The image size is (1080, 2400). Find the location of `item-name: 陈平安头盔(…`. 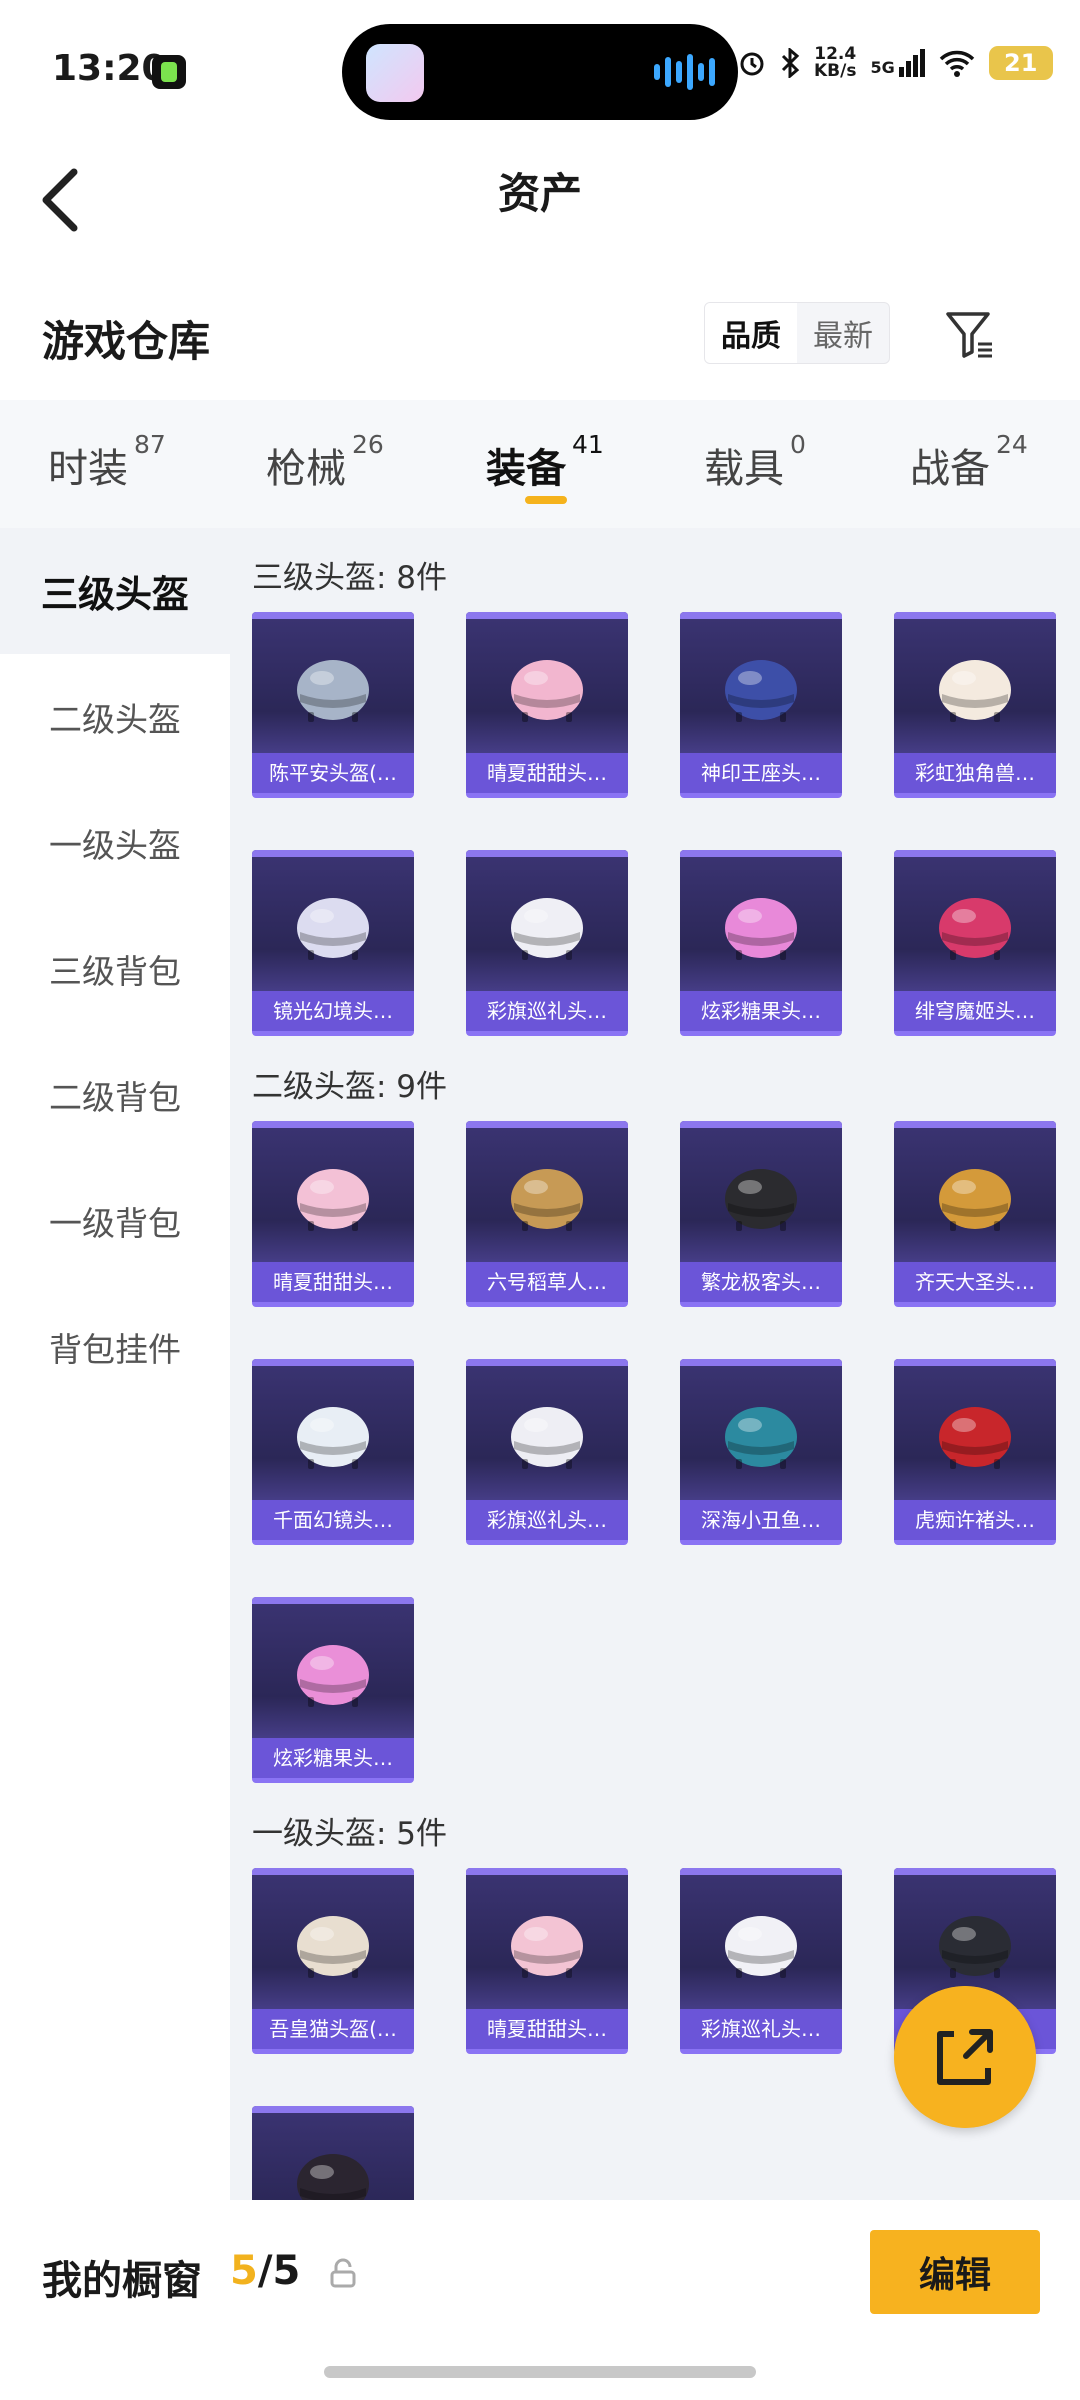

item-name: 陈平安头盔(… is located at coordinates (333, 773).